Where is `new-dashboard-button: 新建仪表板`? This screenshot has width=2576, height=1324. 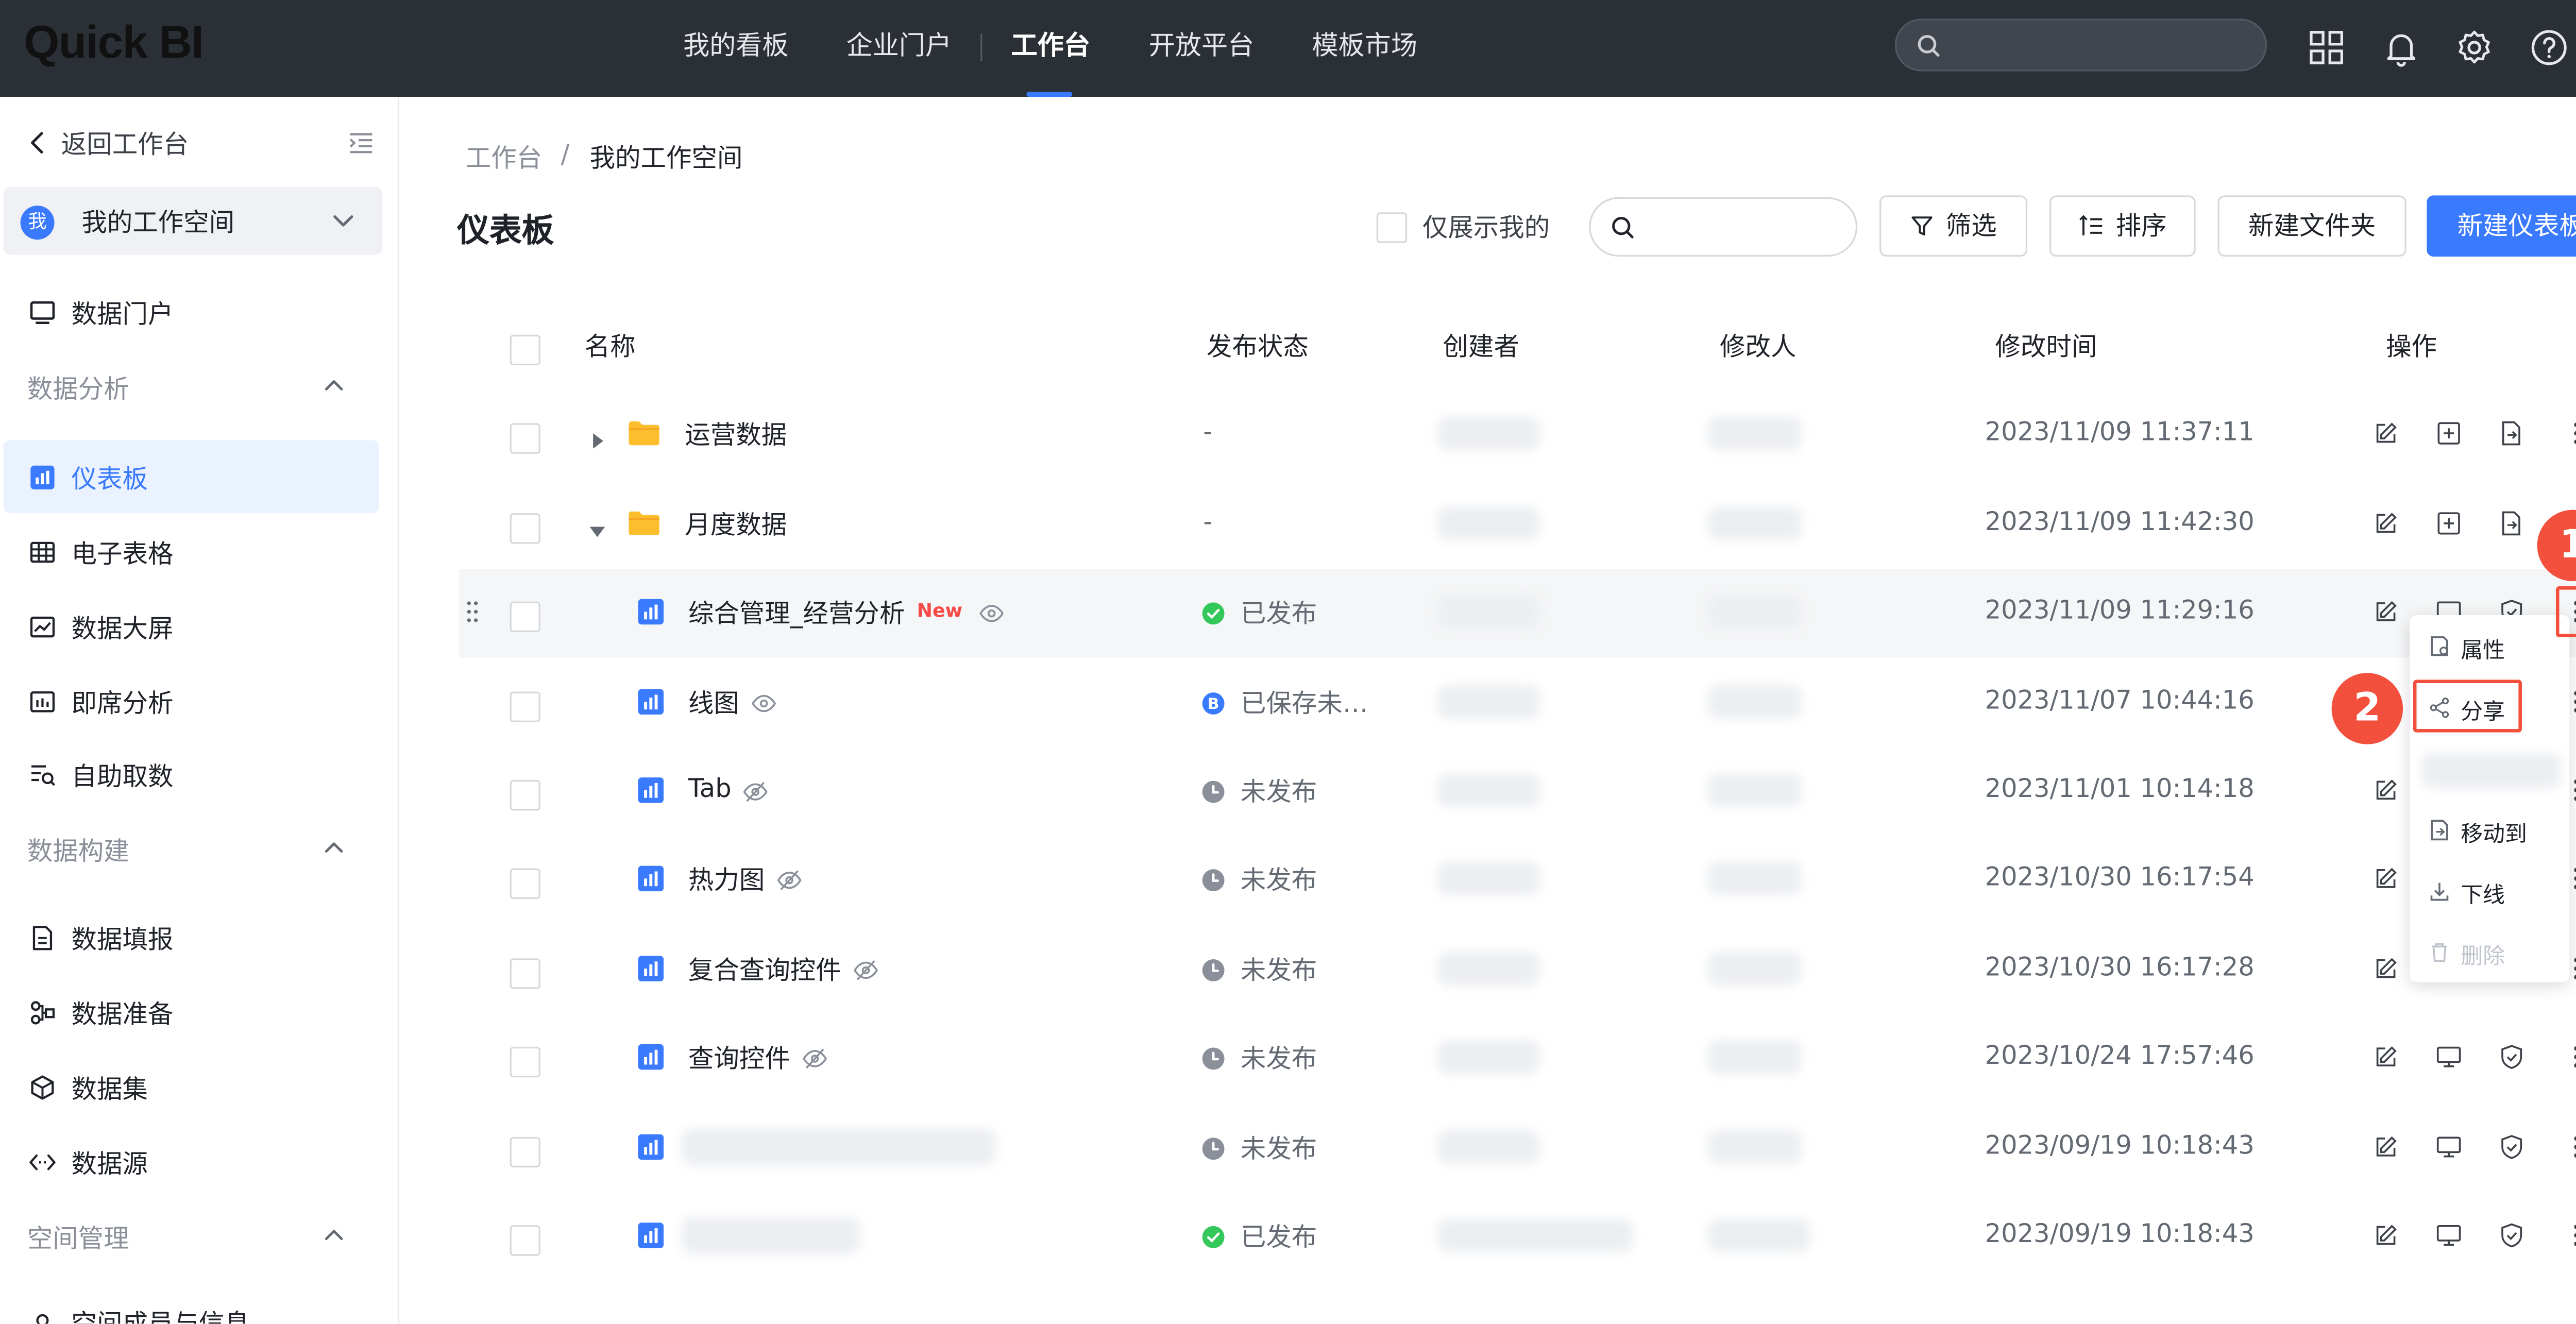 new-dashboard-button: 新建仪表板 is located at coordinates (2501, 226).